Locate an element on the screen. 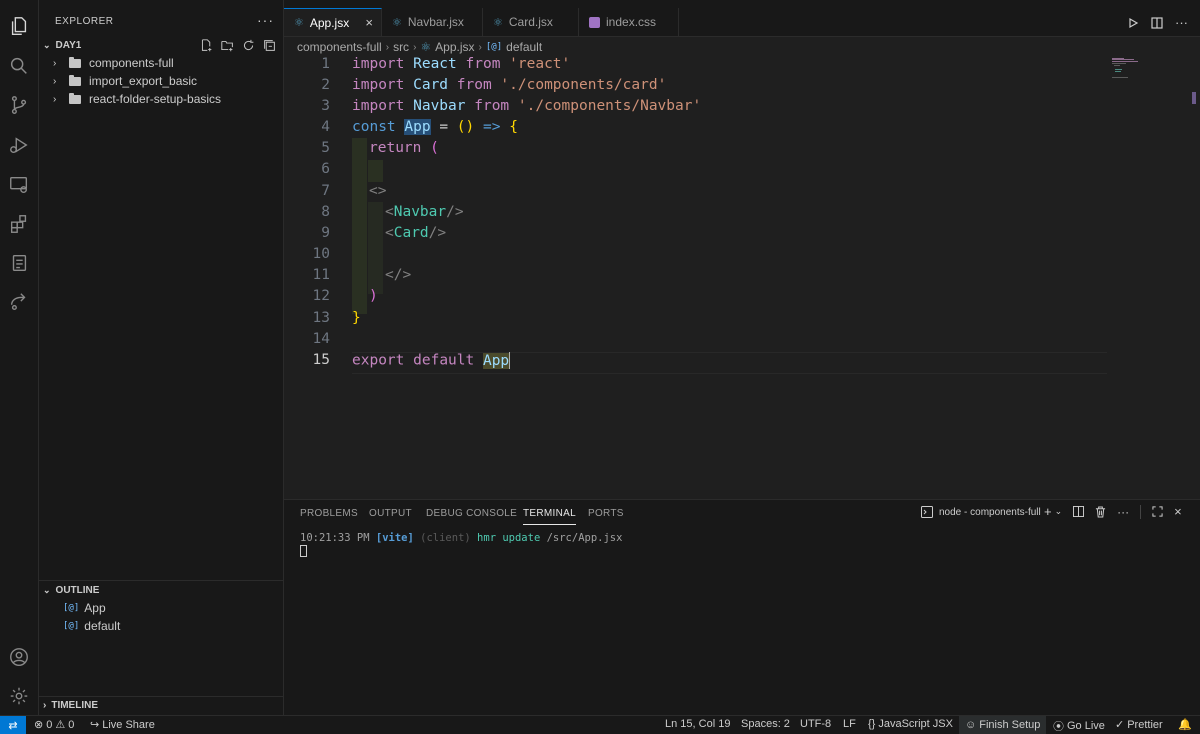  split-editor-icon is located at coordinates (1157, 22).